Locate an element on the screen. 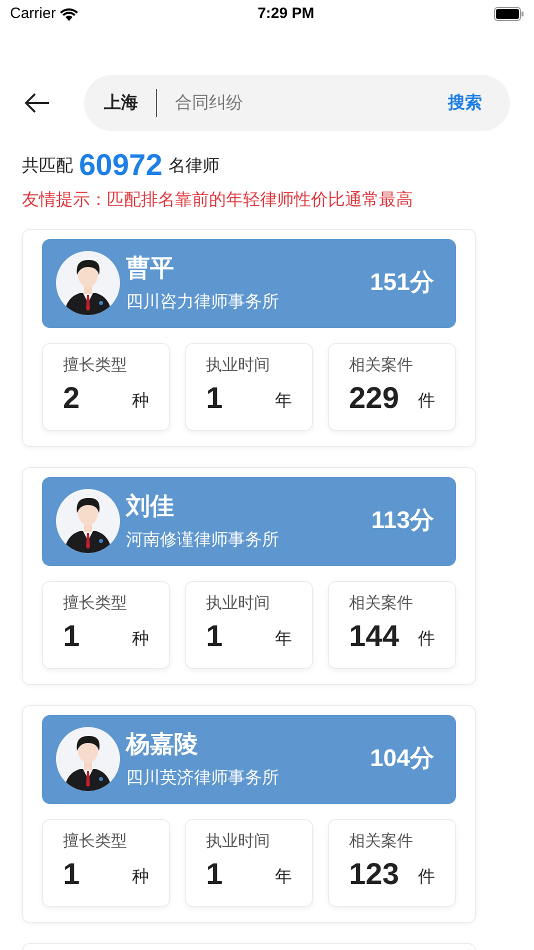  law-firm: 四川咨力律师事务所 is located at coordinates (203, 302).